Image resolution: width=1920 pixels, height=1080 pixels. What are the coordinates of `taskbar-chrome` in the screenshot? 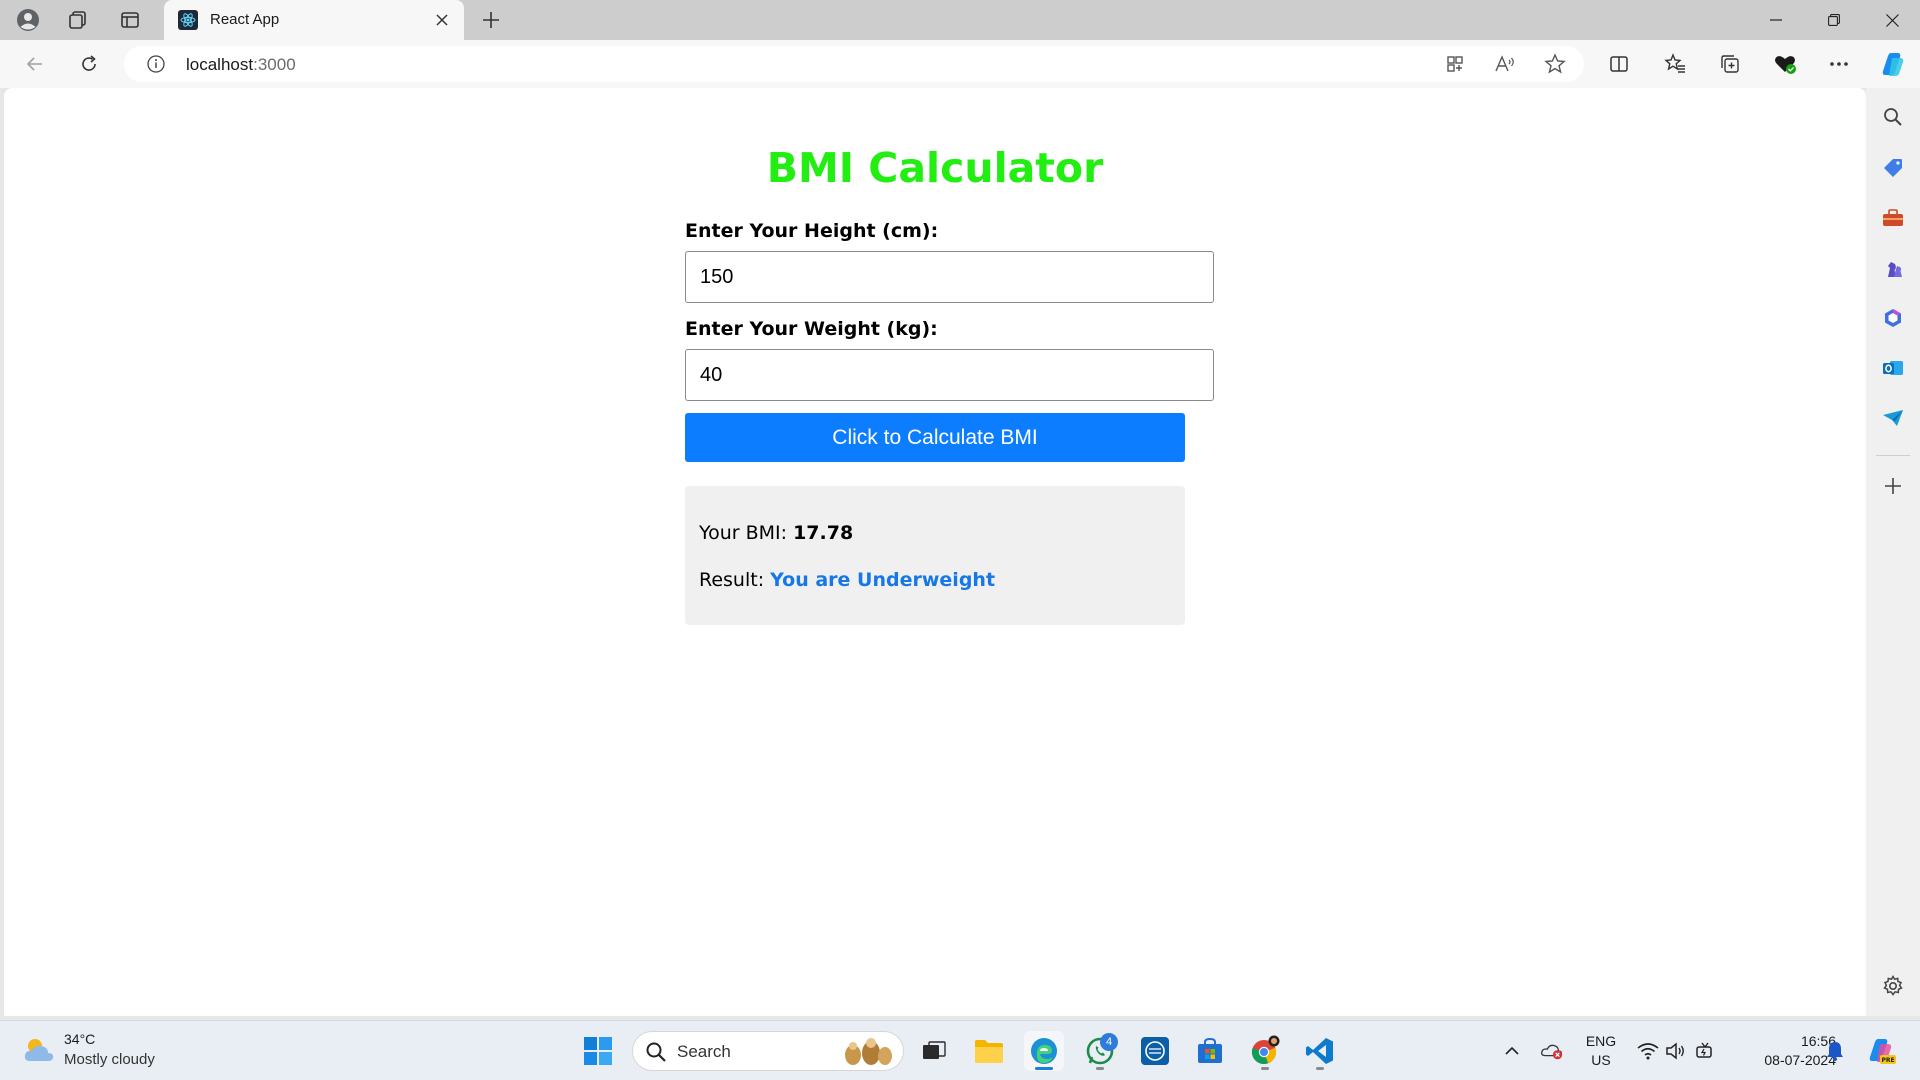 It's located at (1265, 1051).